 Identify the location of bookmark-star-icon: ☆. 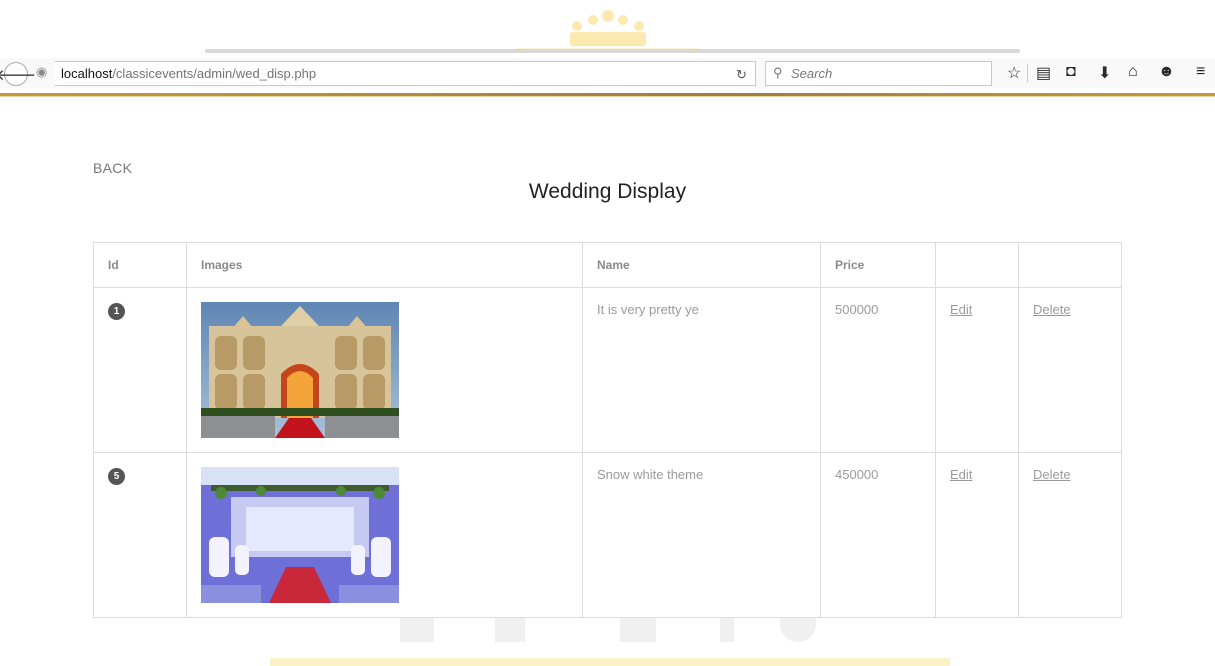
(1014, 73).